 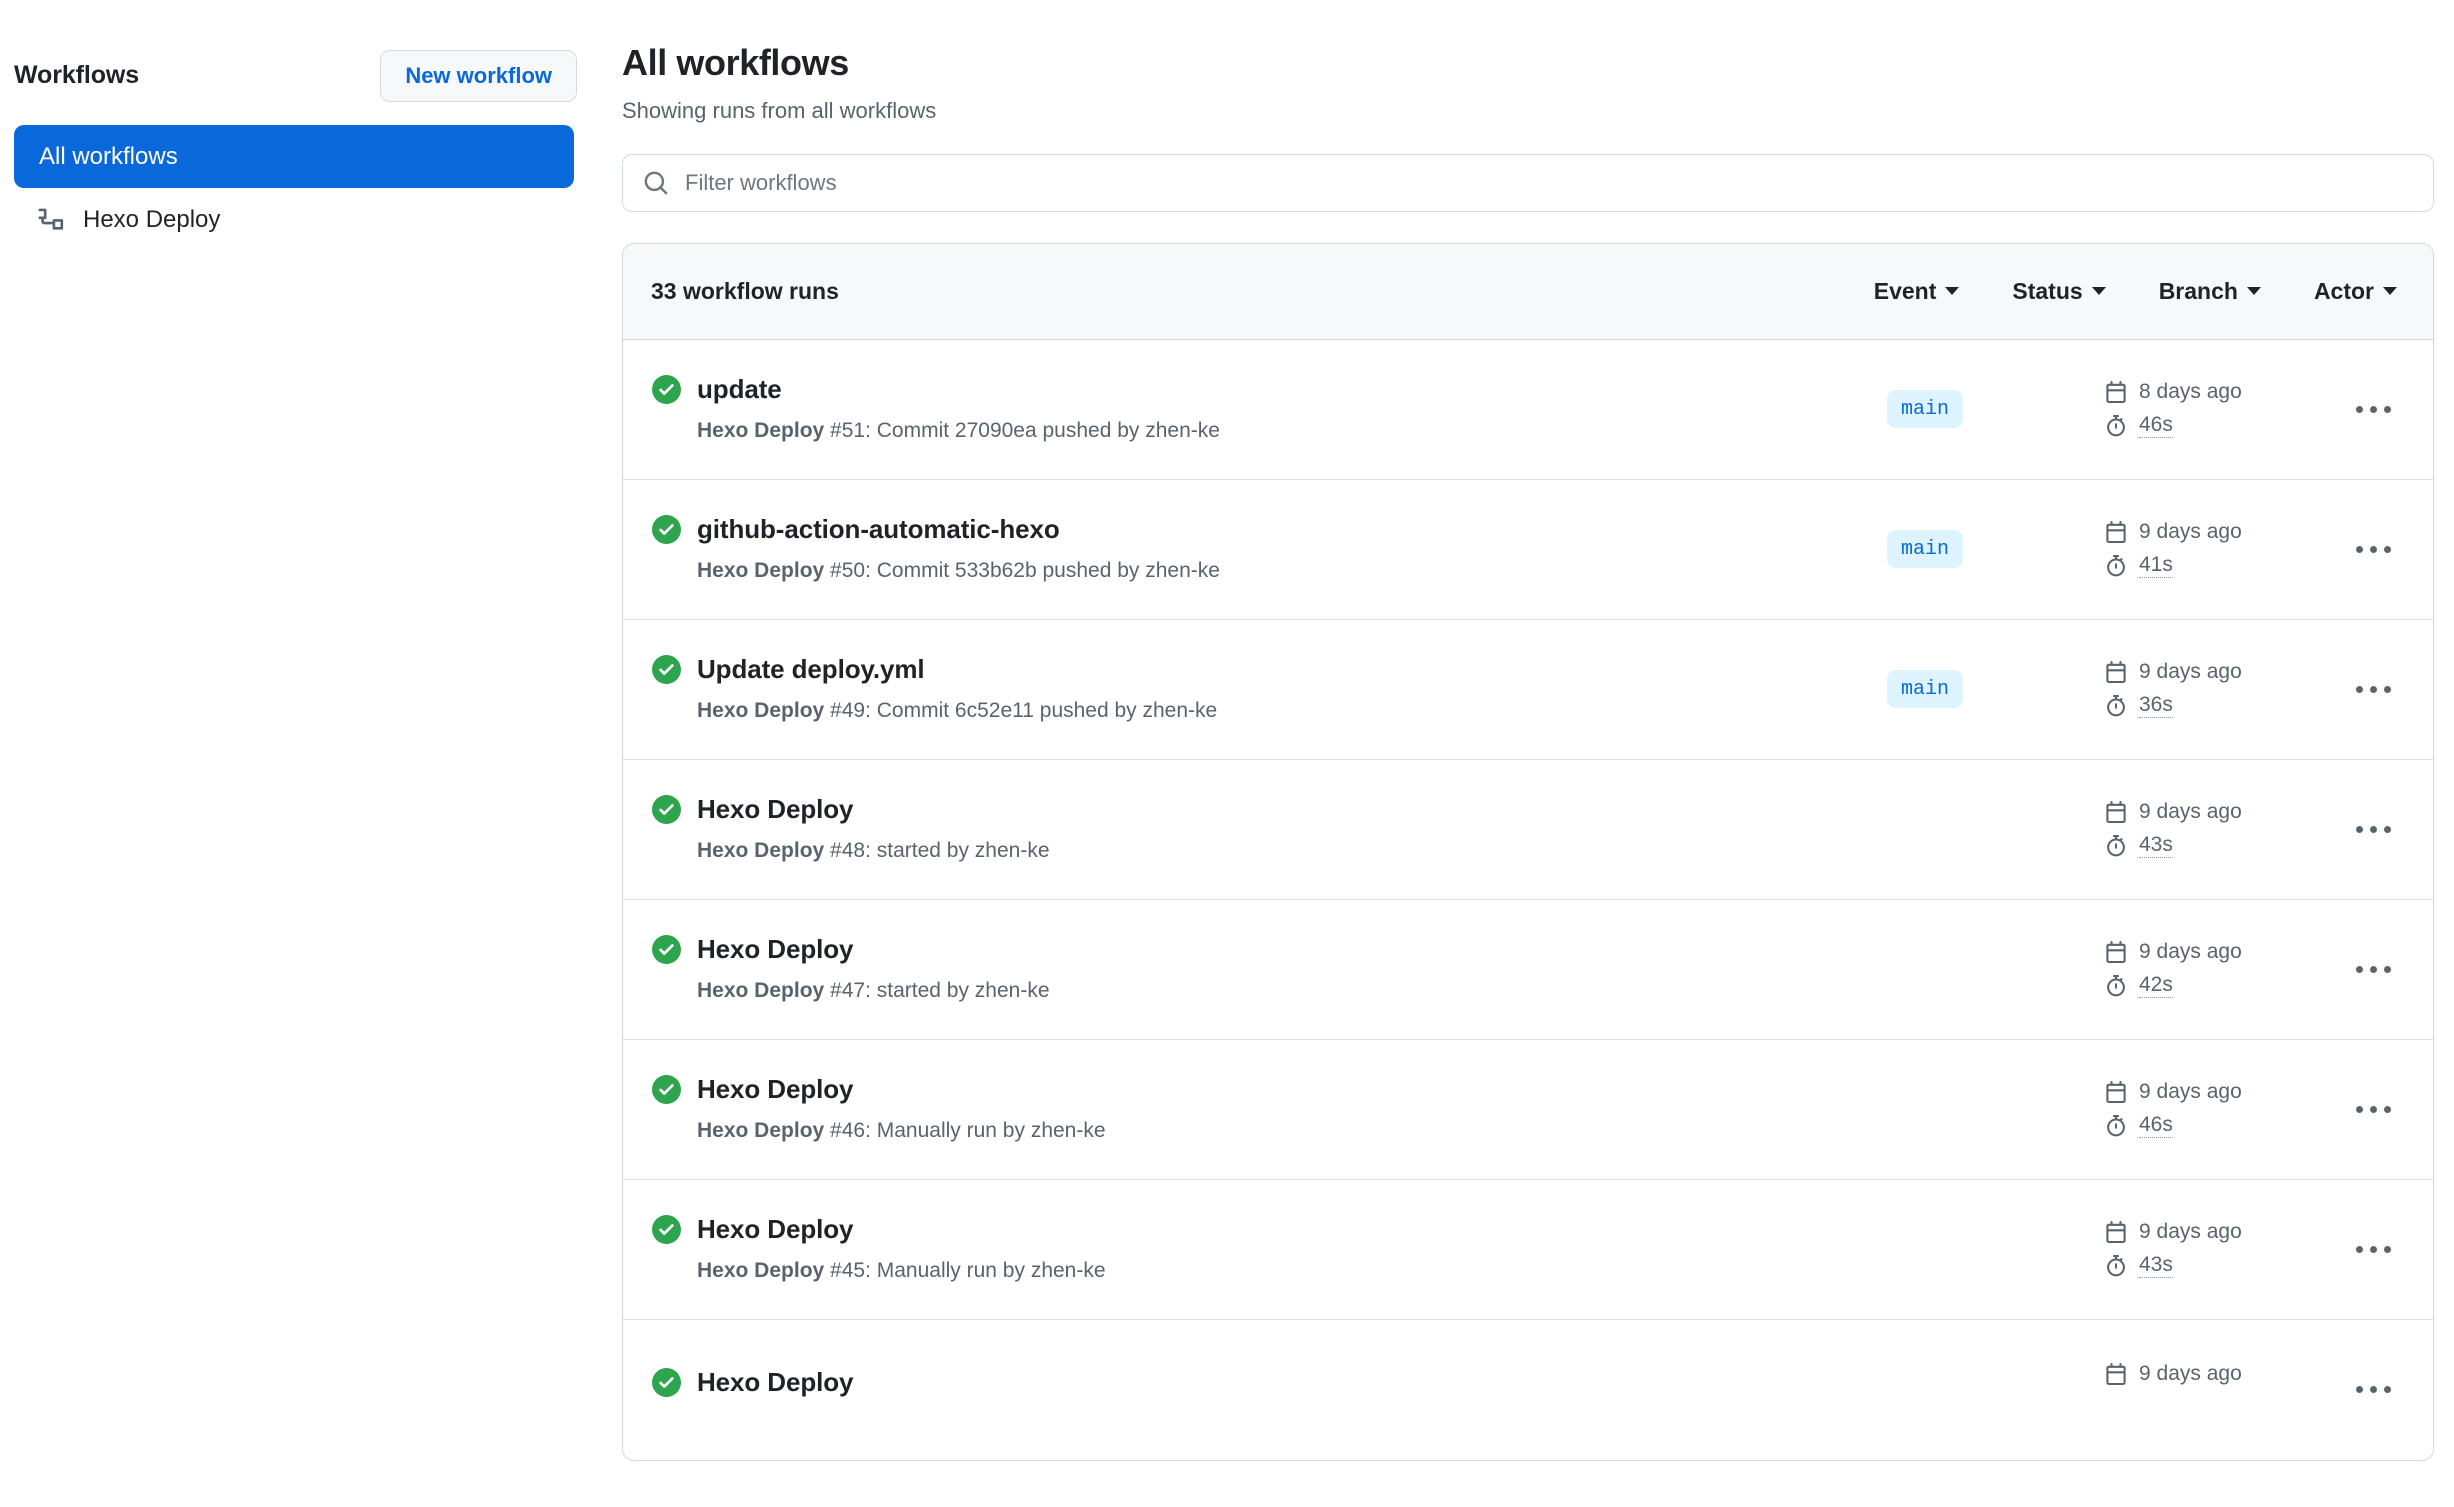 What do you see at coordinates (937, 990) in the screenshot?
I see `run-detail: #47: started by zhen-ke` at bounding box center [937, 990].